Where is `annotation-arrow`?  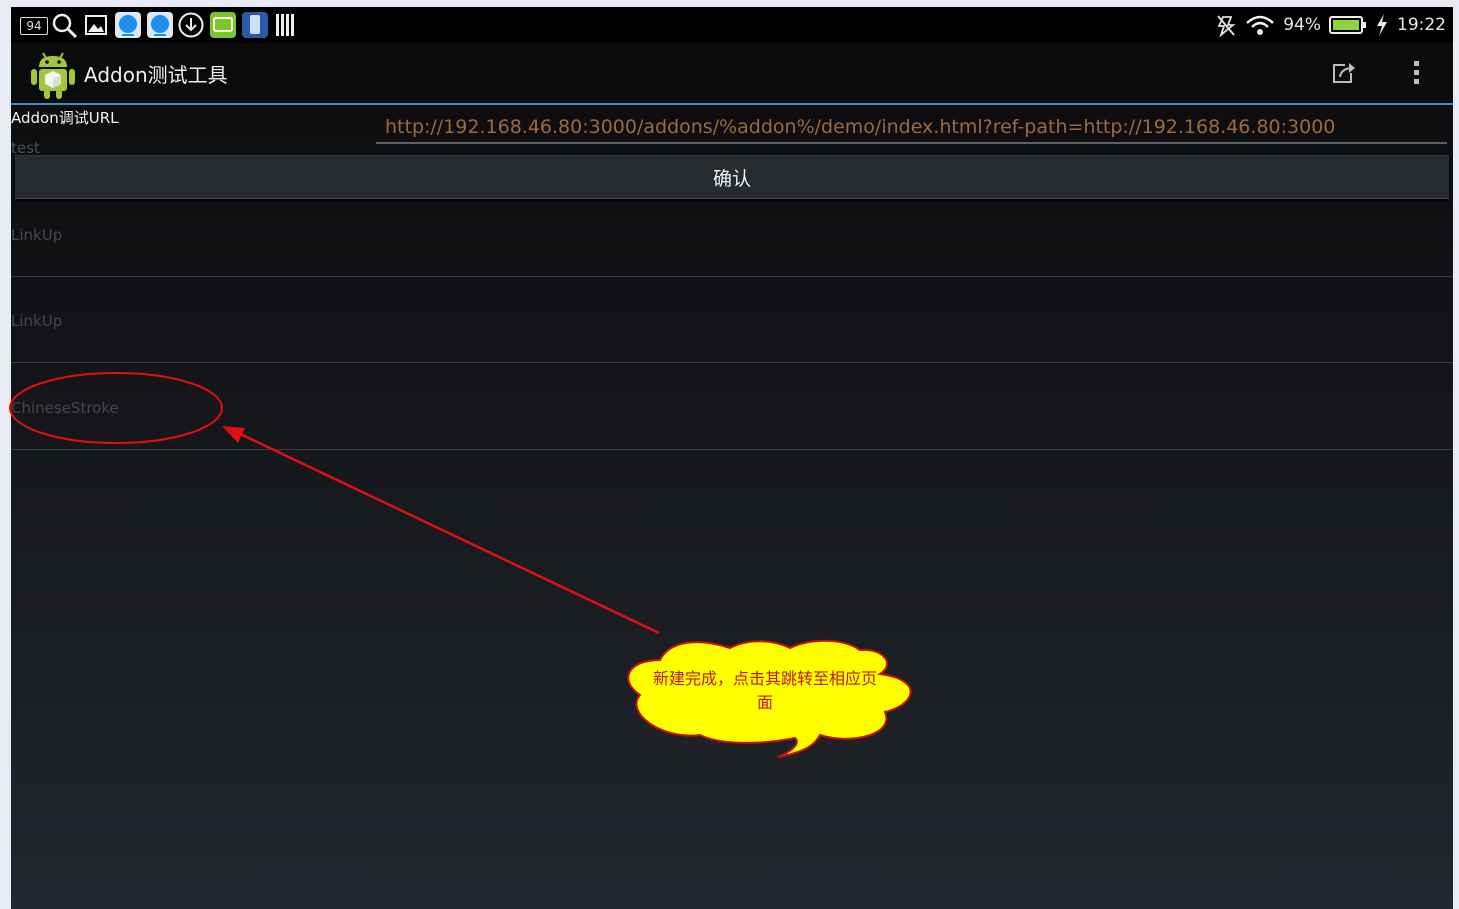
annotation-arrow is located at coordinates (441, 530).